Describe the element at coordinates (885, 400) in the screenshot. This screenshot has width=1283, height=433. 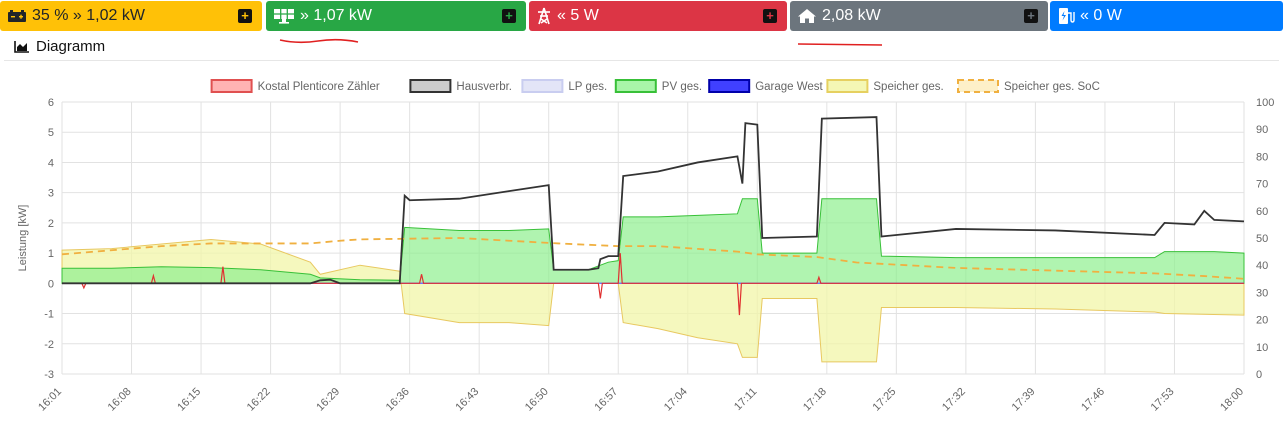
I see `x-tick-label: 17:25` at that location.